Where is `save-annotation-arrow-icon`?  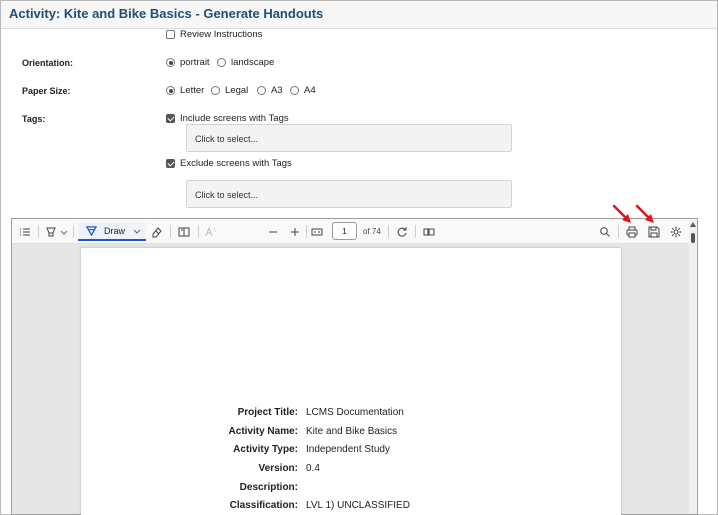 save-annotation-arrow-icon is located at coordinates (644, 213).